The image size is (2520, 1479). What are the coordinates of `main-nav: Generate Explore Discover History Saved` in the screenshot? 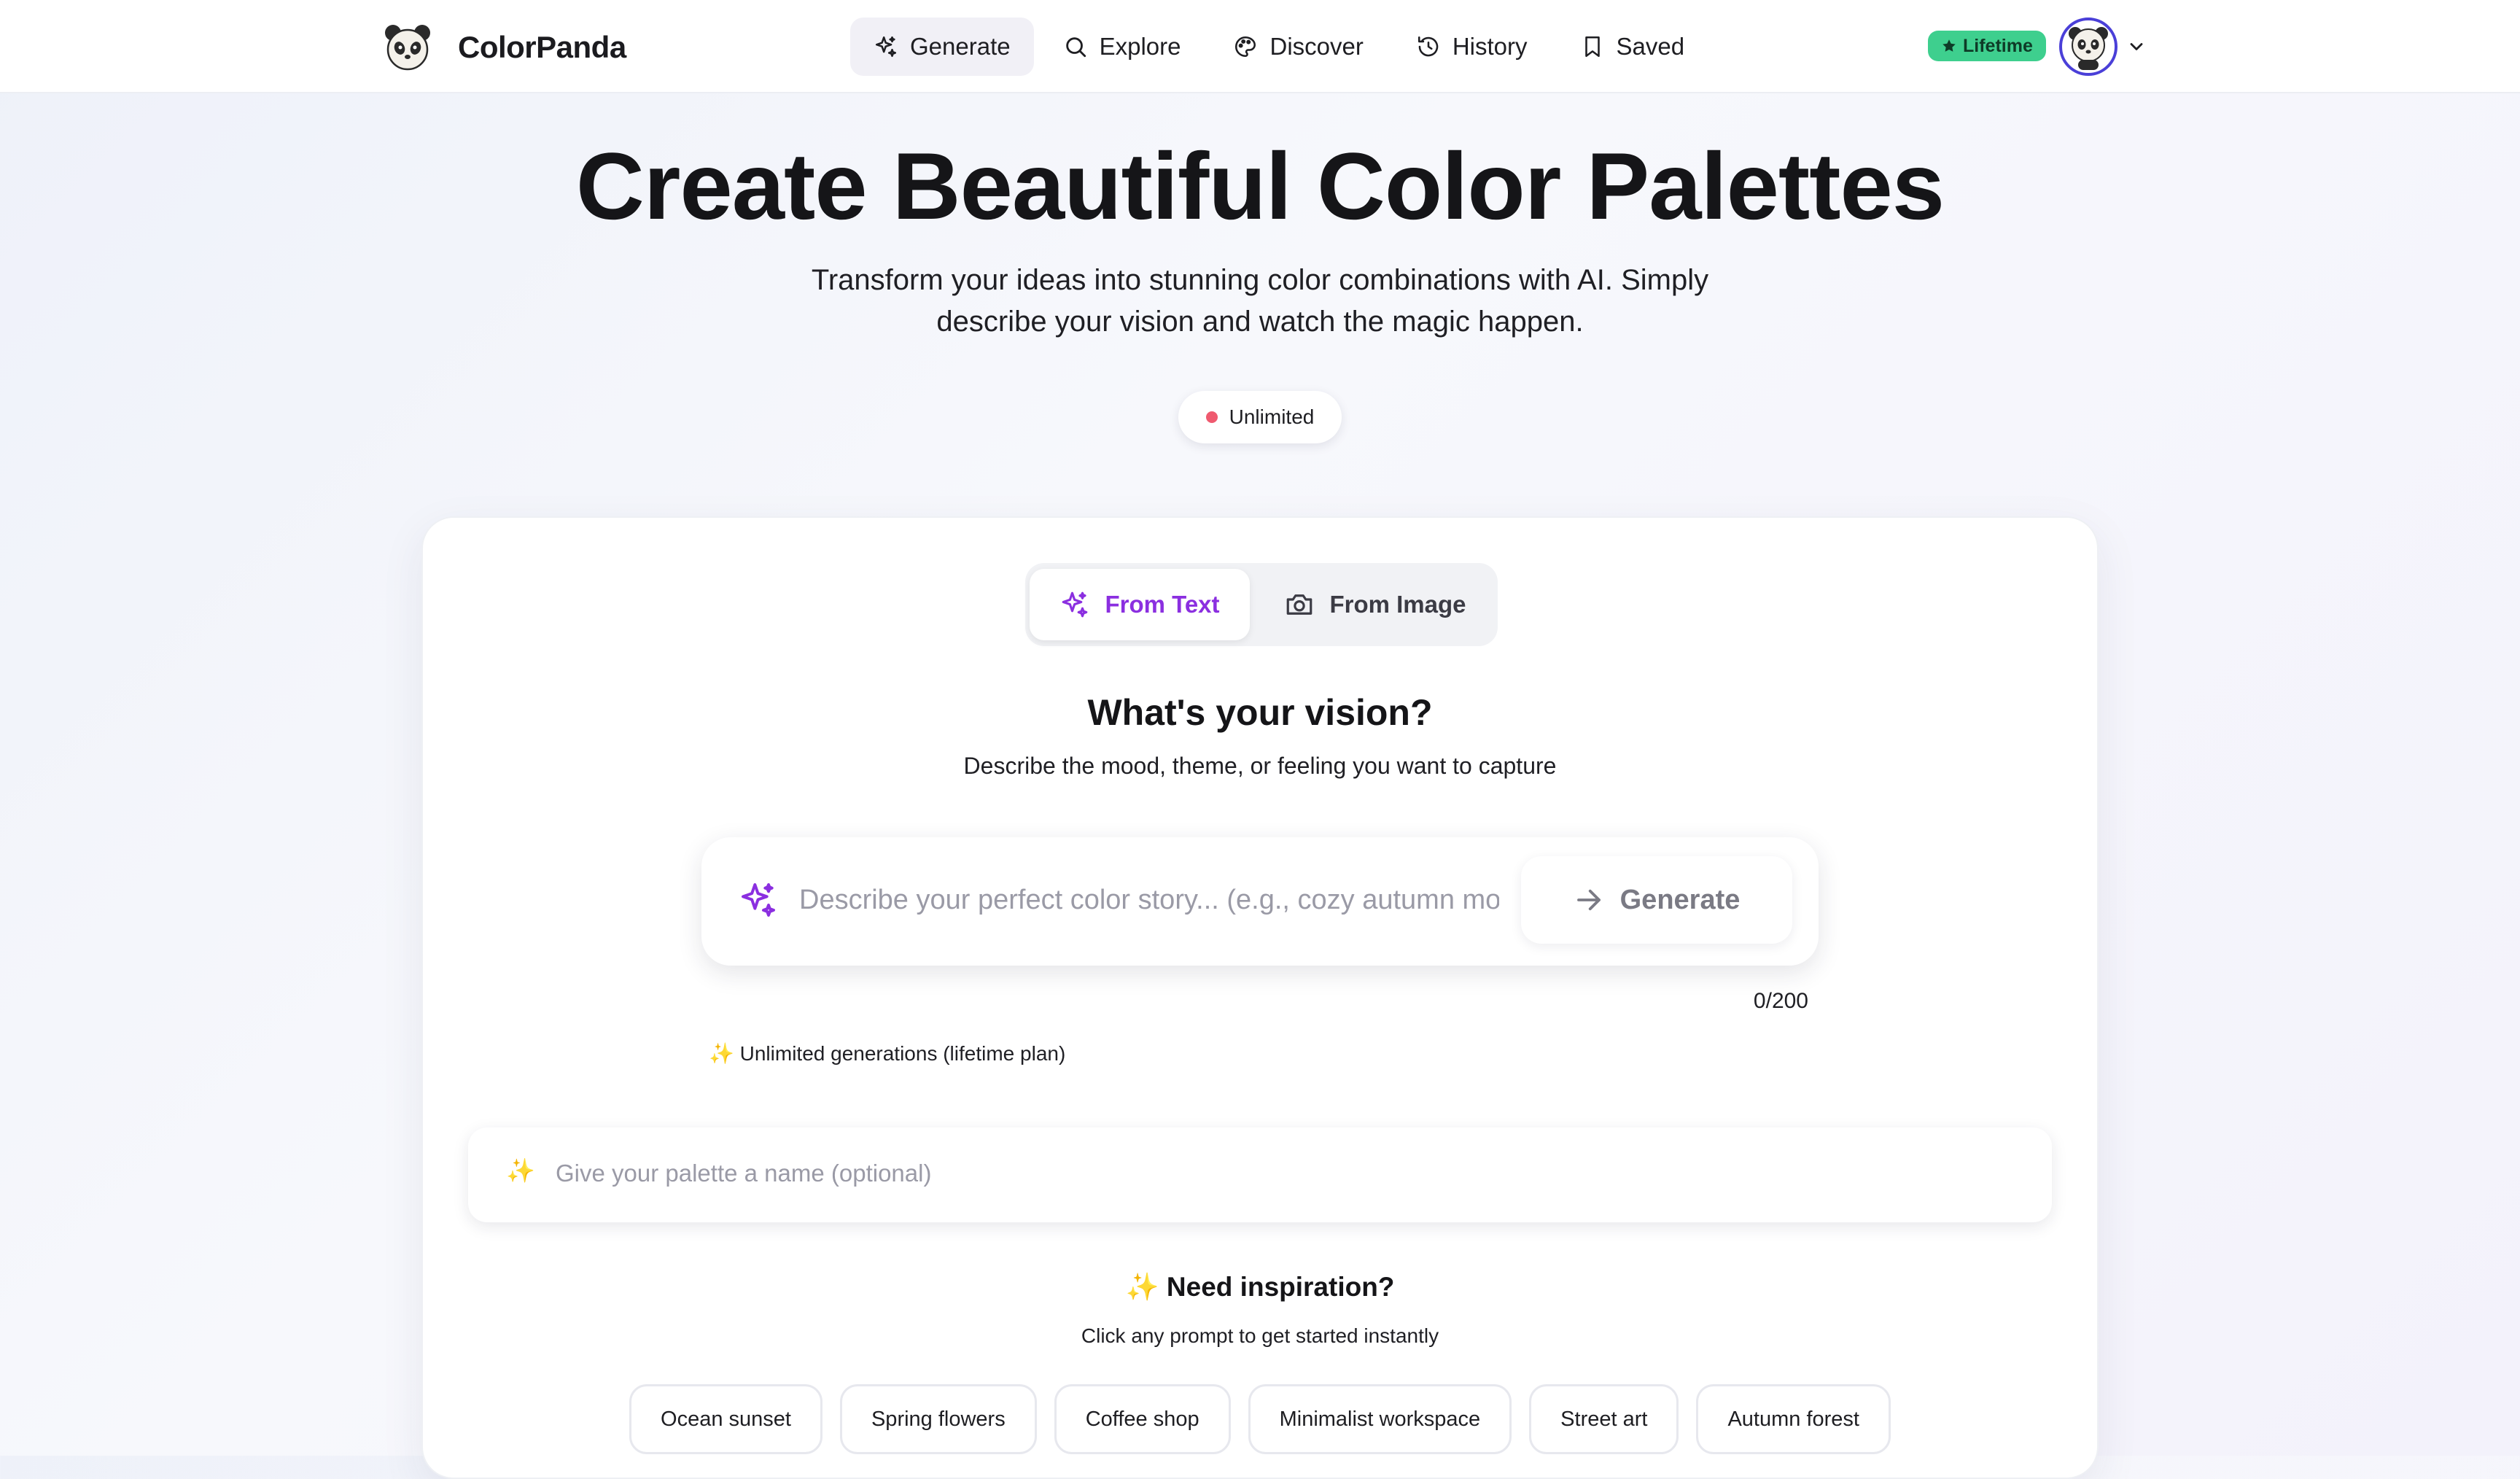 It's located at (1279, 47).